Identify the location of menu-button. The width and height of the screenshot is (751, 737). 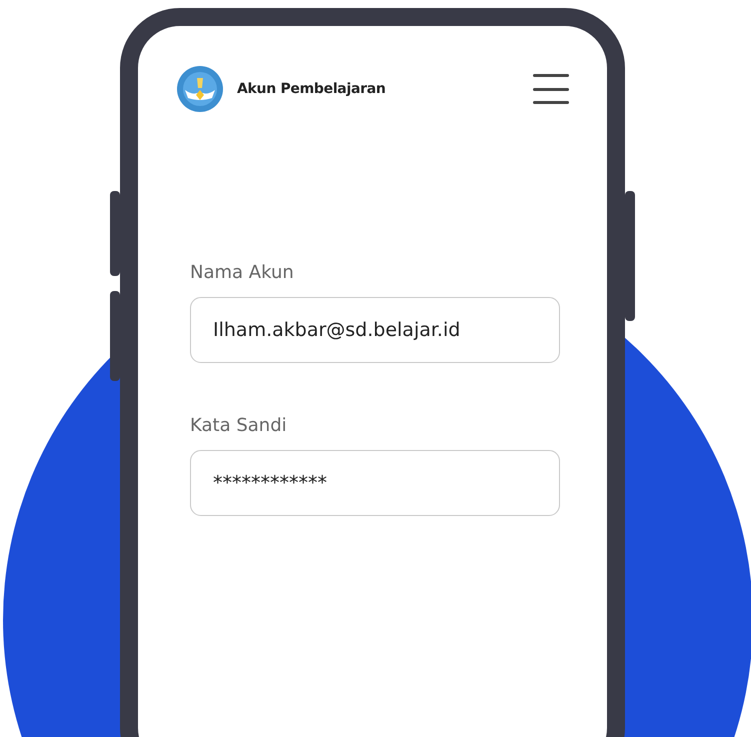
(551, 89).